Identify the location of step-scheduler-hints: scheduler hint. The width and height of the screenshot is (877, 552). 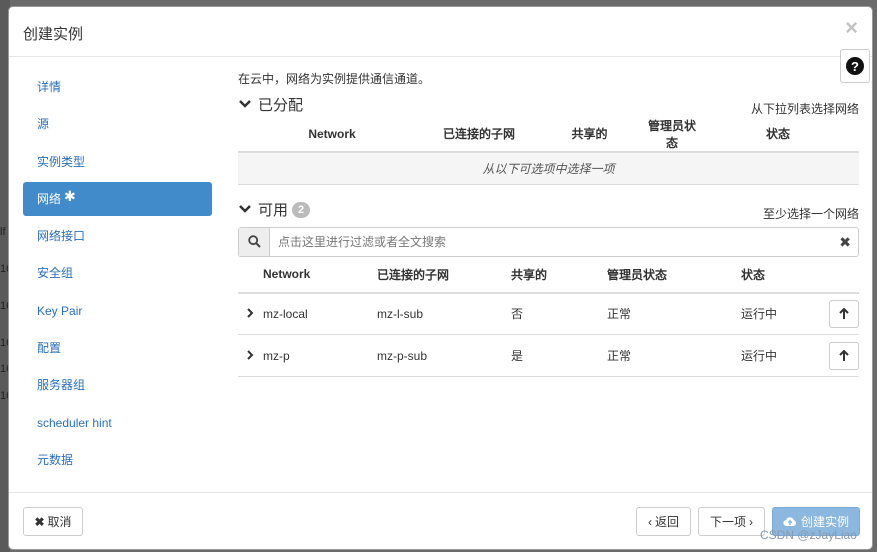
(117, 423).